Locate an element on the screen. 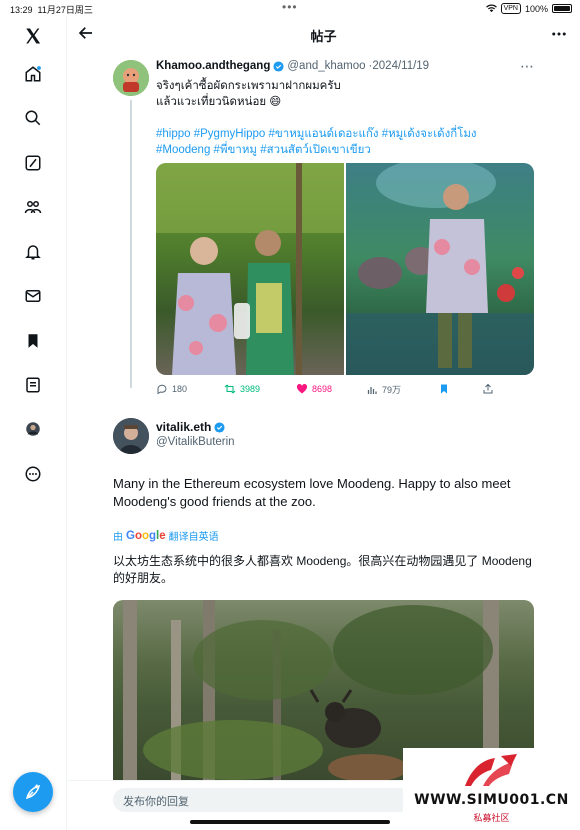 The height and width of the screenshot is (830, 580). sidebar is located at coordinates (33, 423).